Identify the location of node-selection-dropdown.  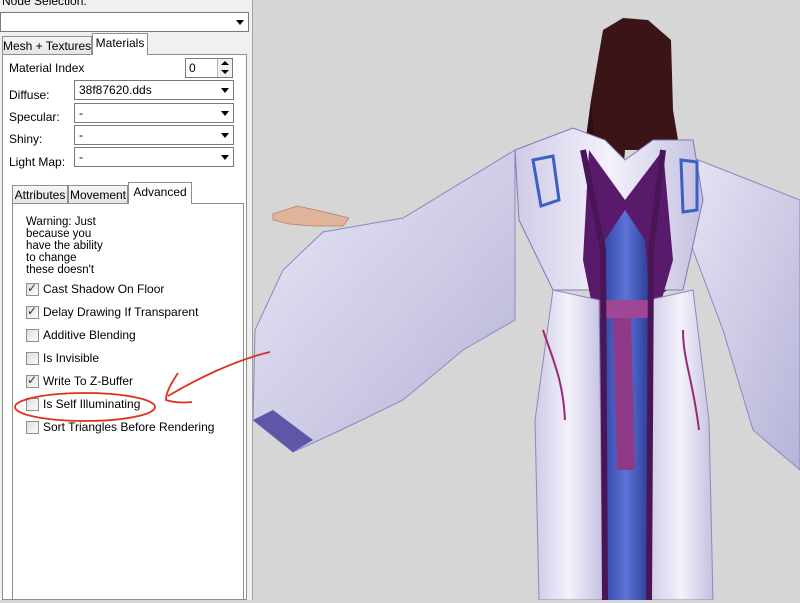
(124, 22).